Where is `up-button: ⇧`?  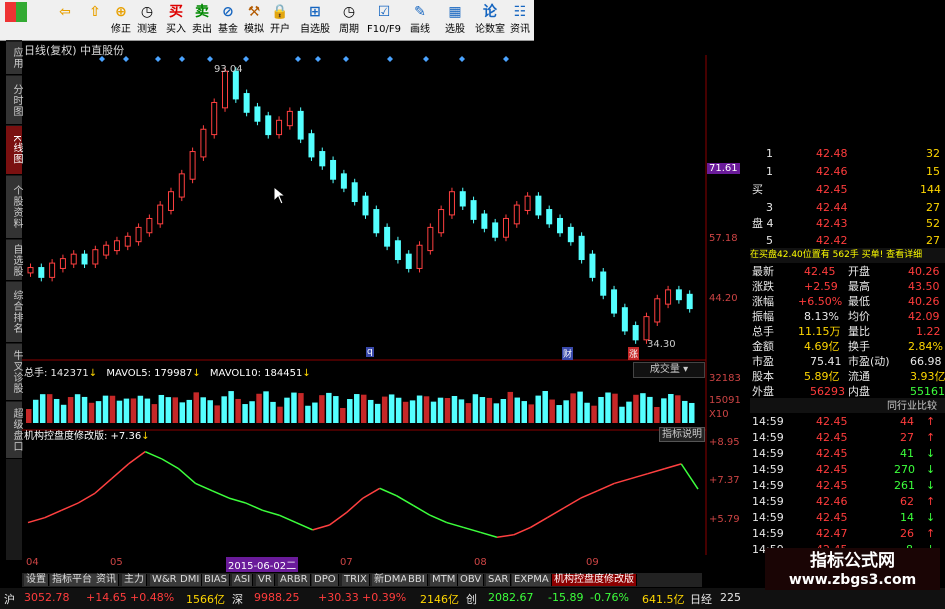
up-button: ⇧ is located at coordinates (95, 20).